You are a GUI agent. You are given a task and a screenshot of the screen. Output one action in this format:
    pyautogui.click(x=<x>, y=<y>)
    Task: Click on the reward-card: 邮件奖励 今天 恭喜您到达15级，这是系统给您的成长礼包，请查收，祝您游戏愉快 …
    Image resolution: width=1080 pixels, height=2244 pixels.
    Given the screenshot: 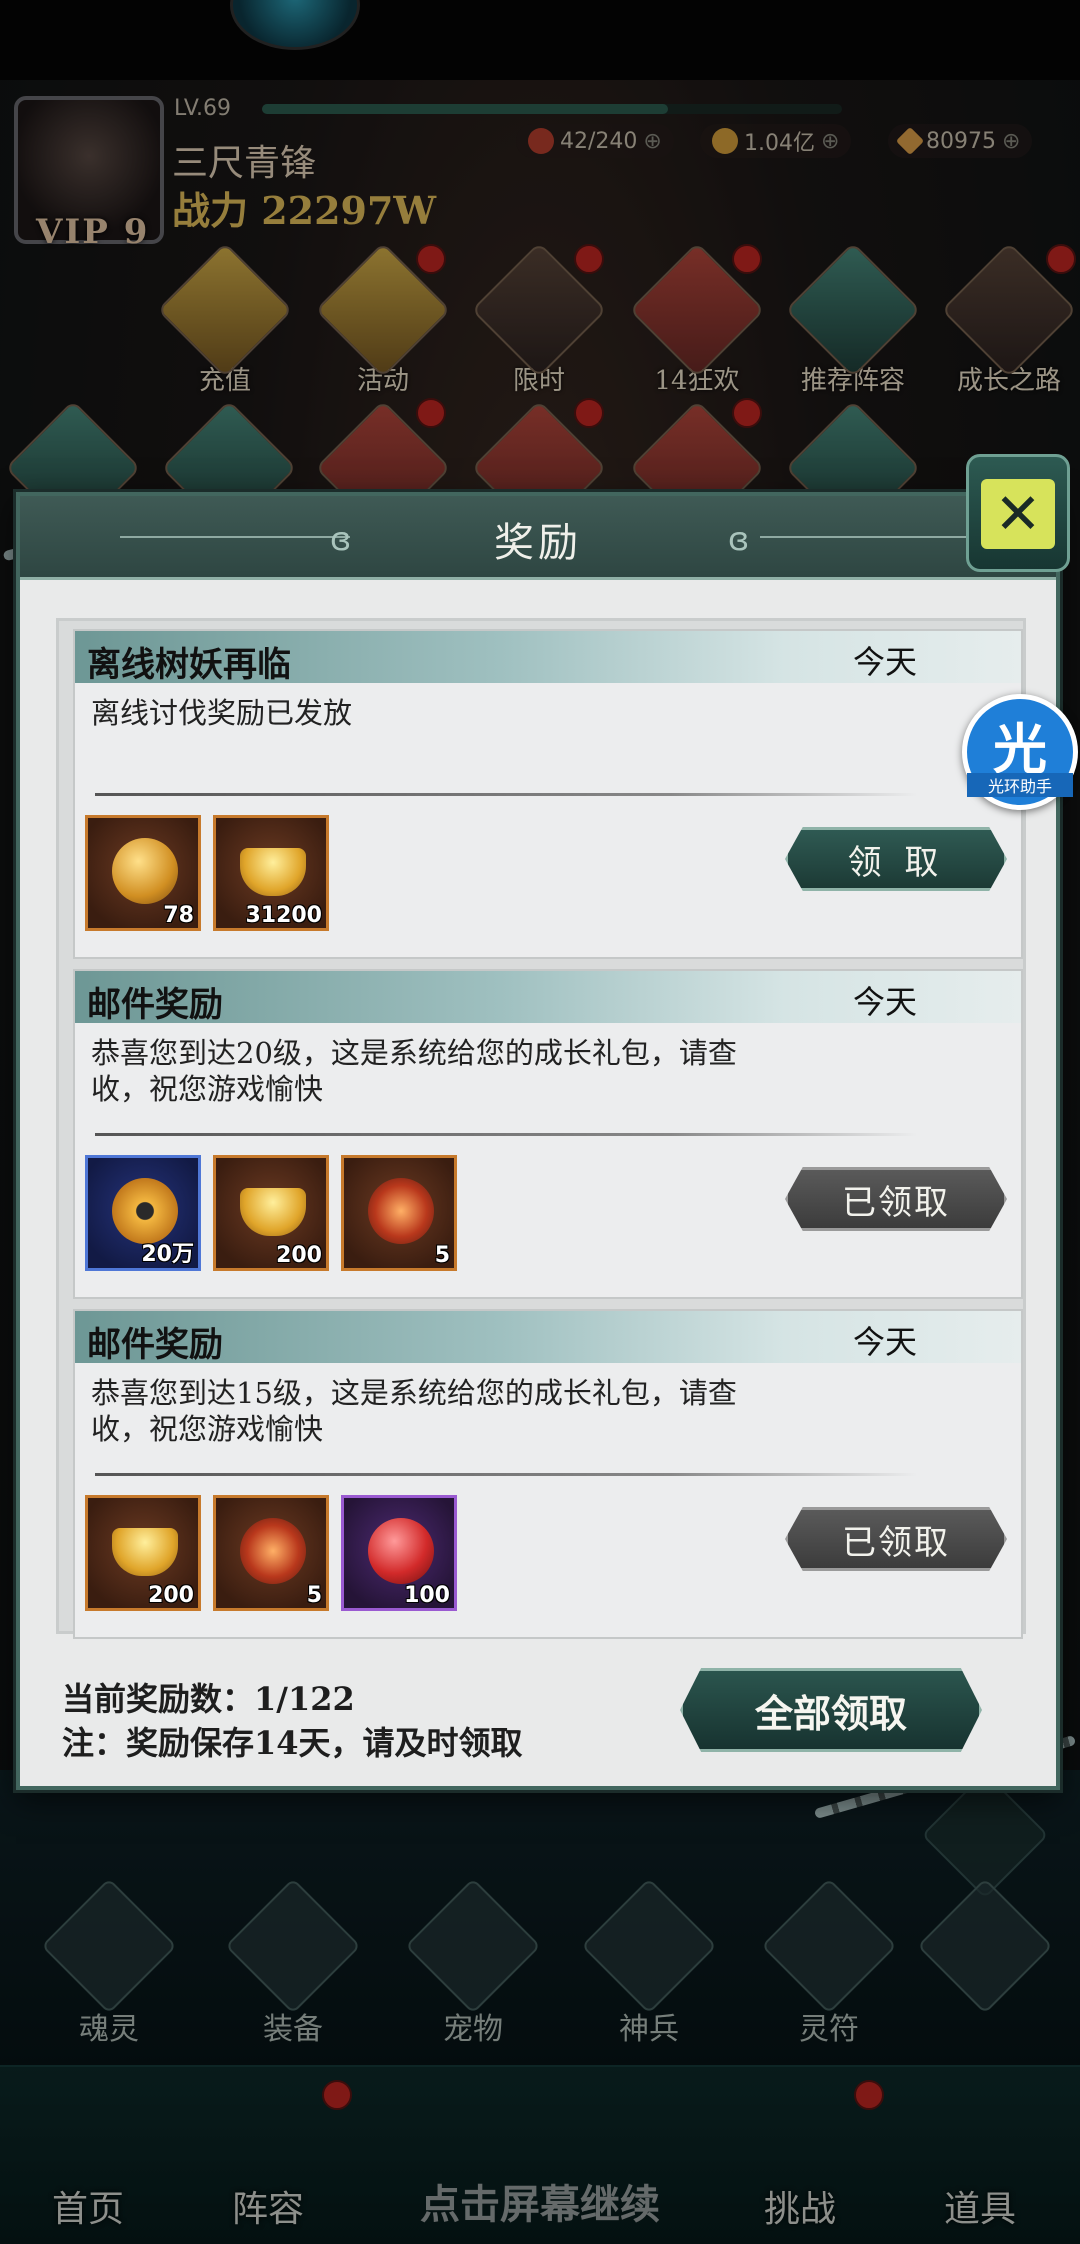 What is the action you would take?
    pyautogui.click(x=548, y=1474)
    